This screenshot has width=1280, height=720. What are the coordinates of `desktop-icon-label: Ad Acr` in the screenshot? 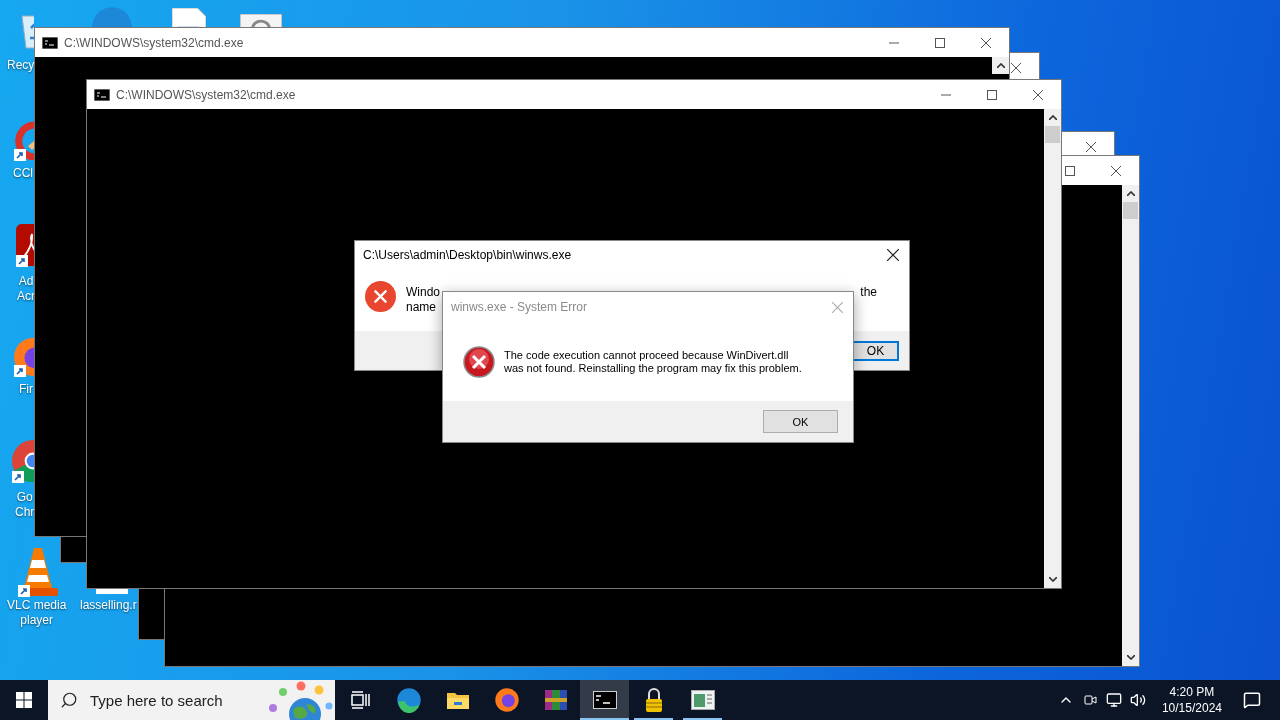 It's located at (26, 289).